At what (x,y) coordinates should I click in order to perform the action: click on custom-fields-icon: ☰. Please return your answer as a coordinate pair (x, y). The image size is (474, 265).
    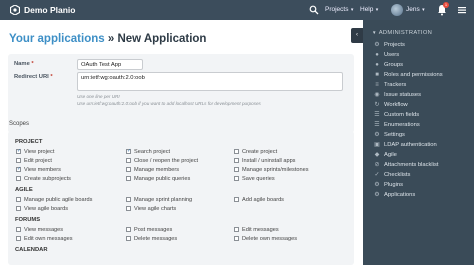
    Looking at the image, I should click on (377, 115).